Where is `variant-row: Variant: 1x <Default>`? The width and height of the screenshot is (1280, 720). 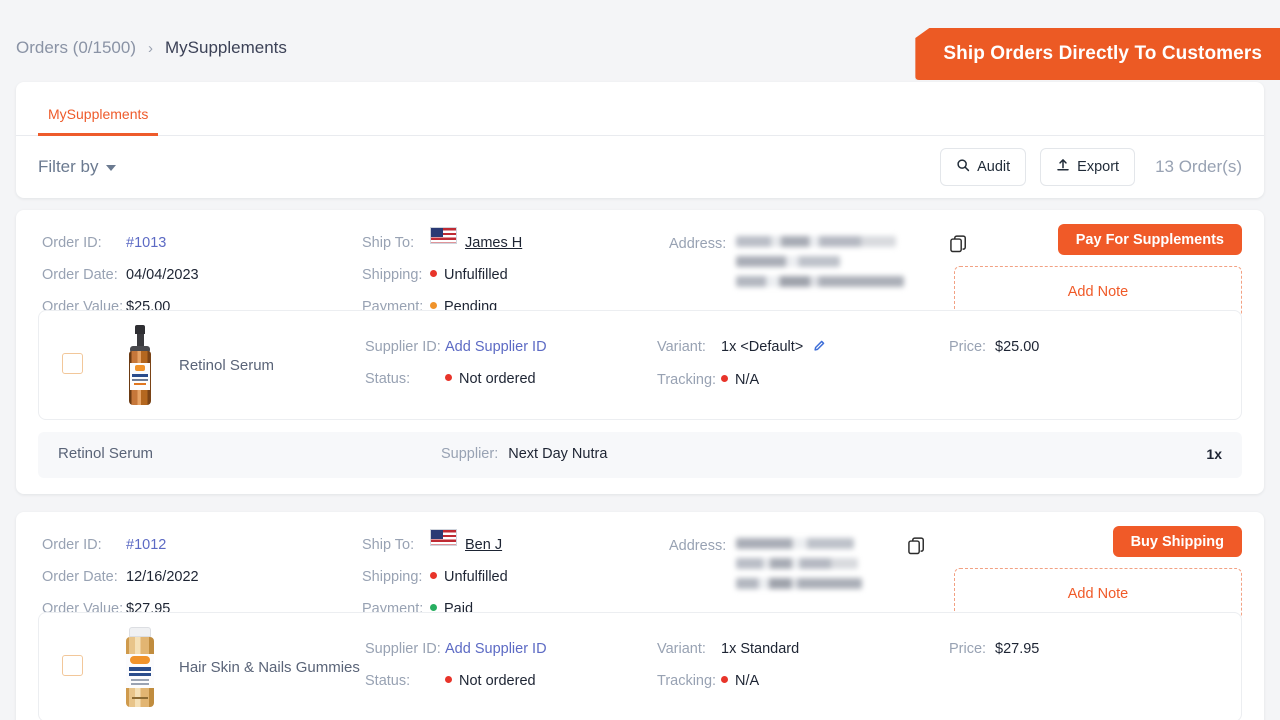 variant-row: Variant: 1x <Default> is located at coordinates (741, 347).